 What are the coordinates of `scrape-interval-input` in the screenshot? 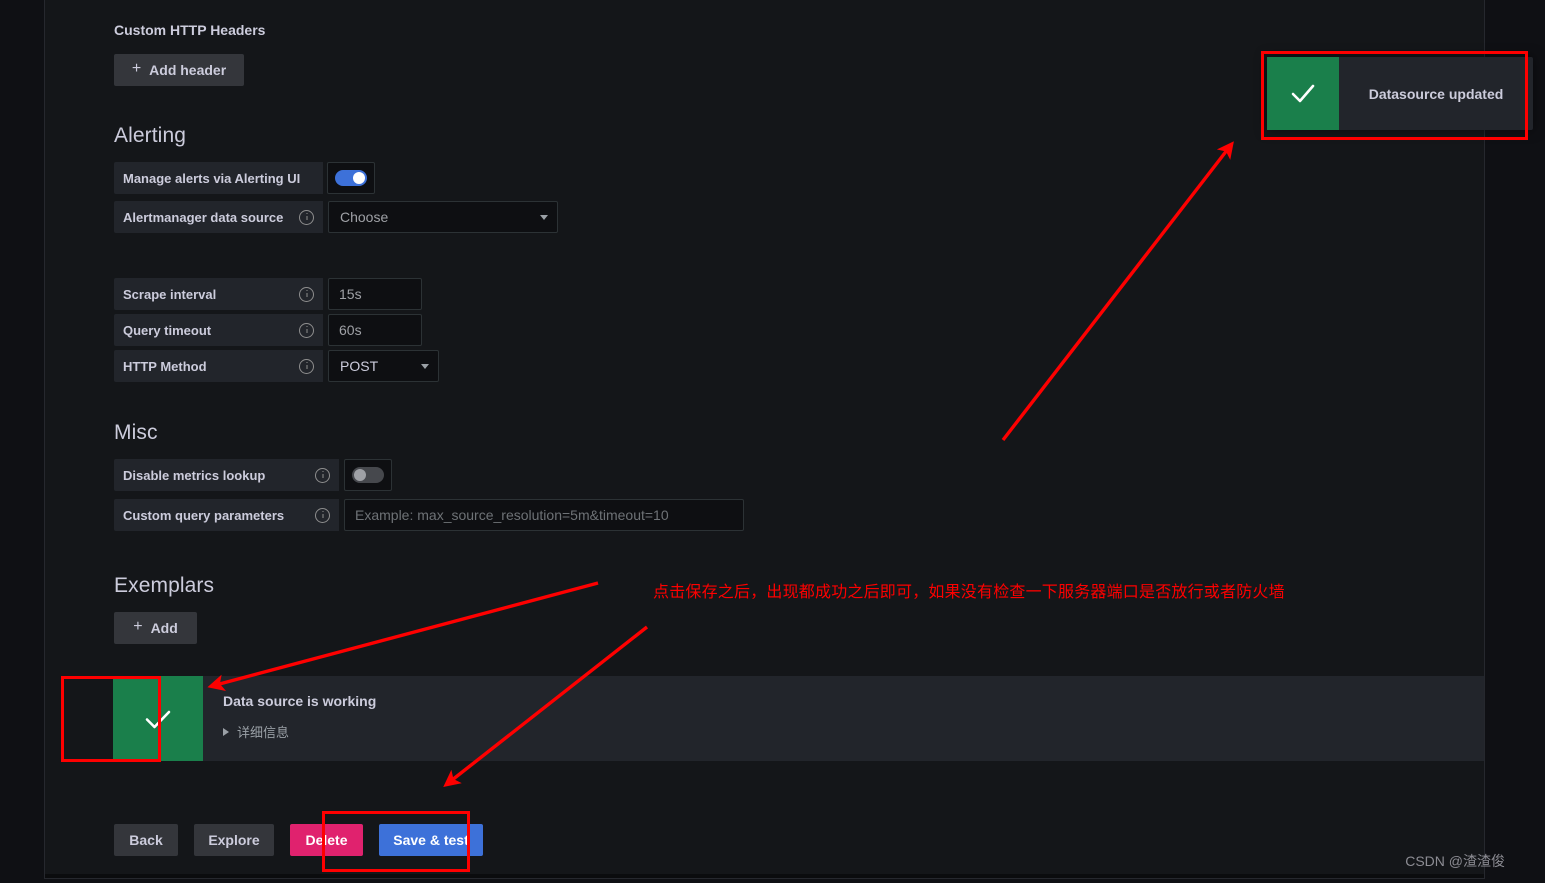 It's located at (375, 294).